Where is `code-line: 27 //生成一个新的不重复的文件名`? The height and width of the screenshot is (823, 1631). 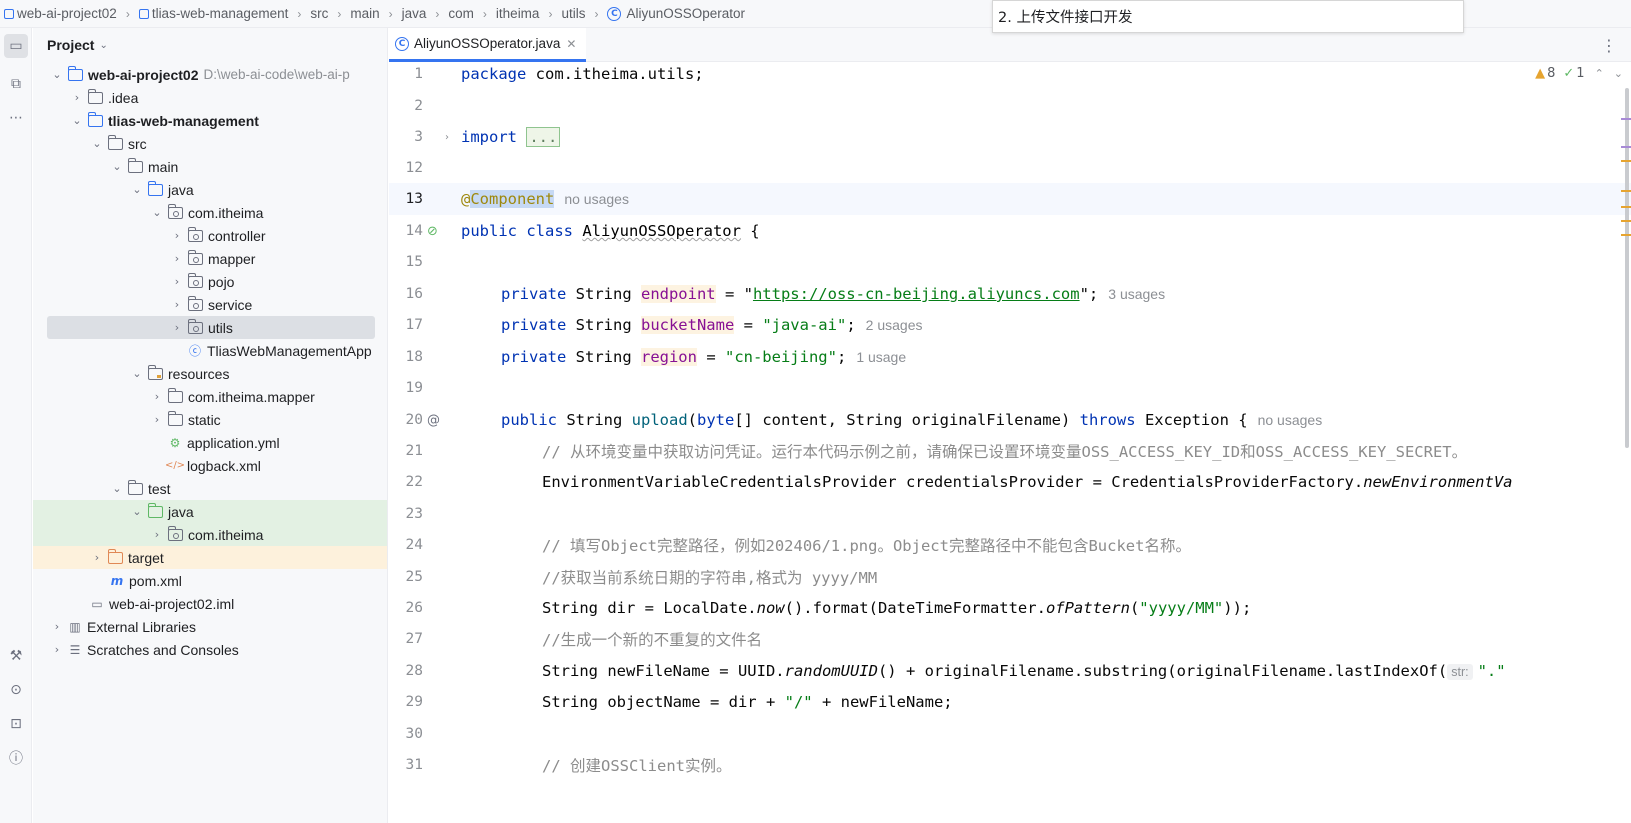
code-line: 27 //生成一个新的不重复的文件名 is located at coordinates (1010, 639).